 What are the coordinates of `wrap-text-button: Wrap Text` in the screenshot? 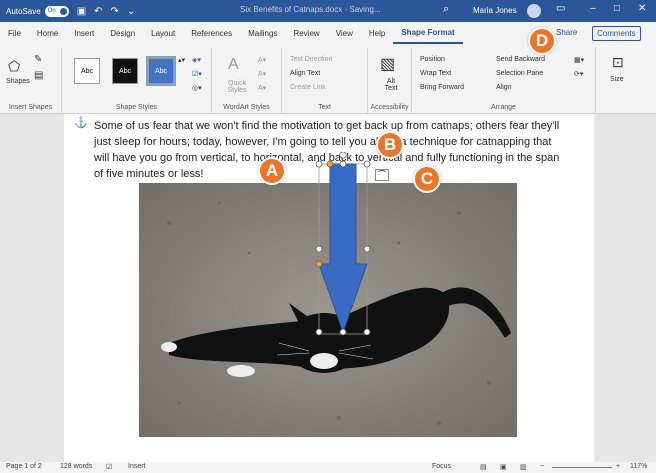 It's located at (435, 73).